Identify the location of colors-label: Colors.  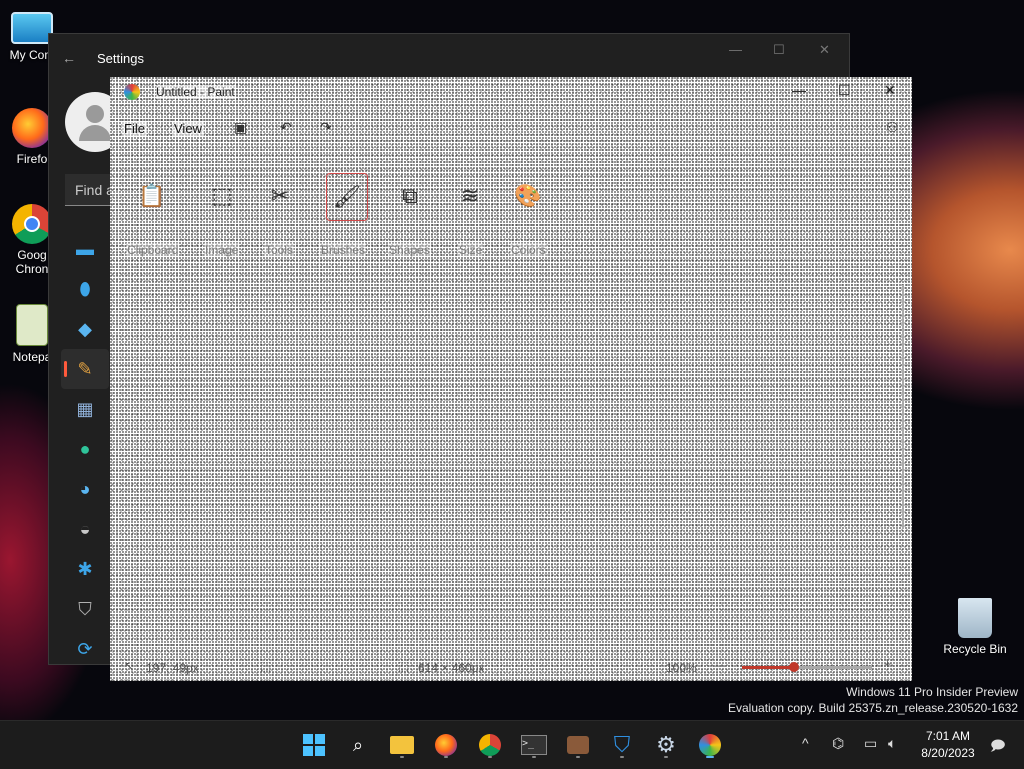
(528, 250).